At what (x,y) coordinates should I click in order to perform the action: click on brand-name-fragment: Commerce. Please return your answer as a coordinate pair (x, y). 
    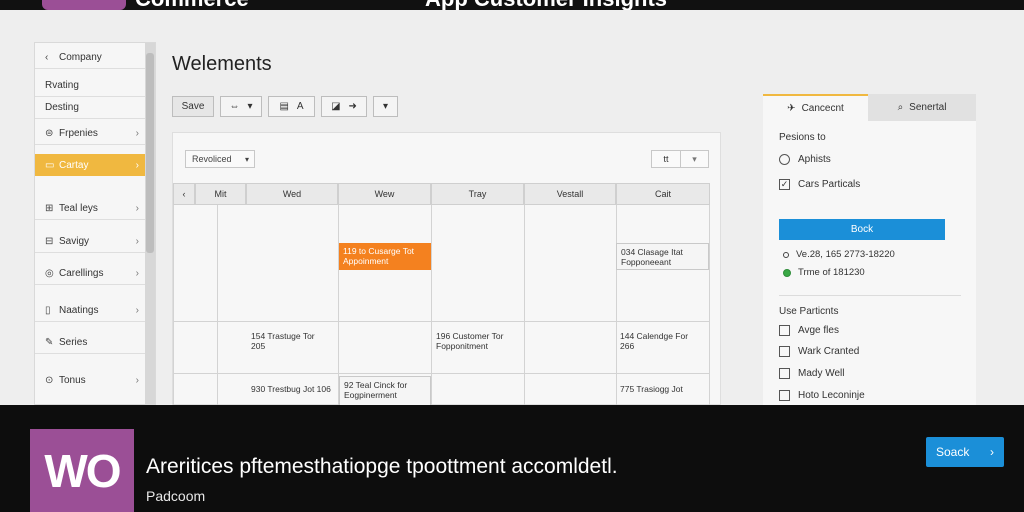
    Looking at the image, I should click on (192, 5).